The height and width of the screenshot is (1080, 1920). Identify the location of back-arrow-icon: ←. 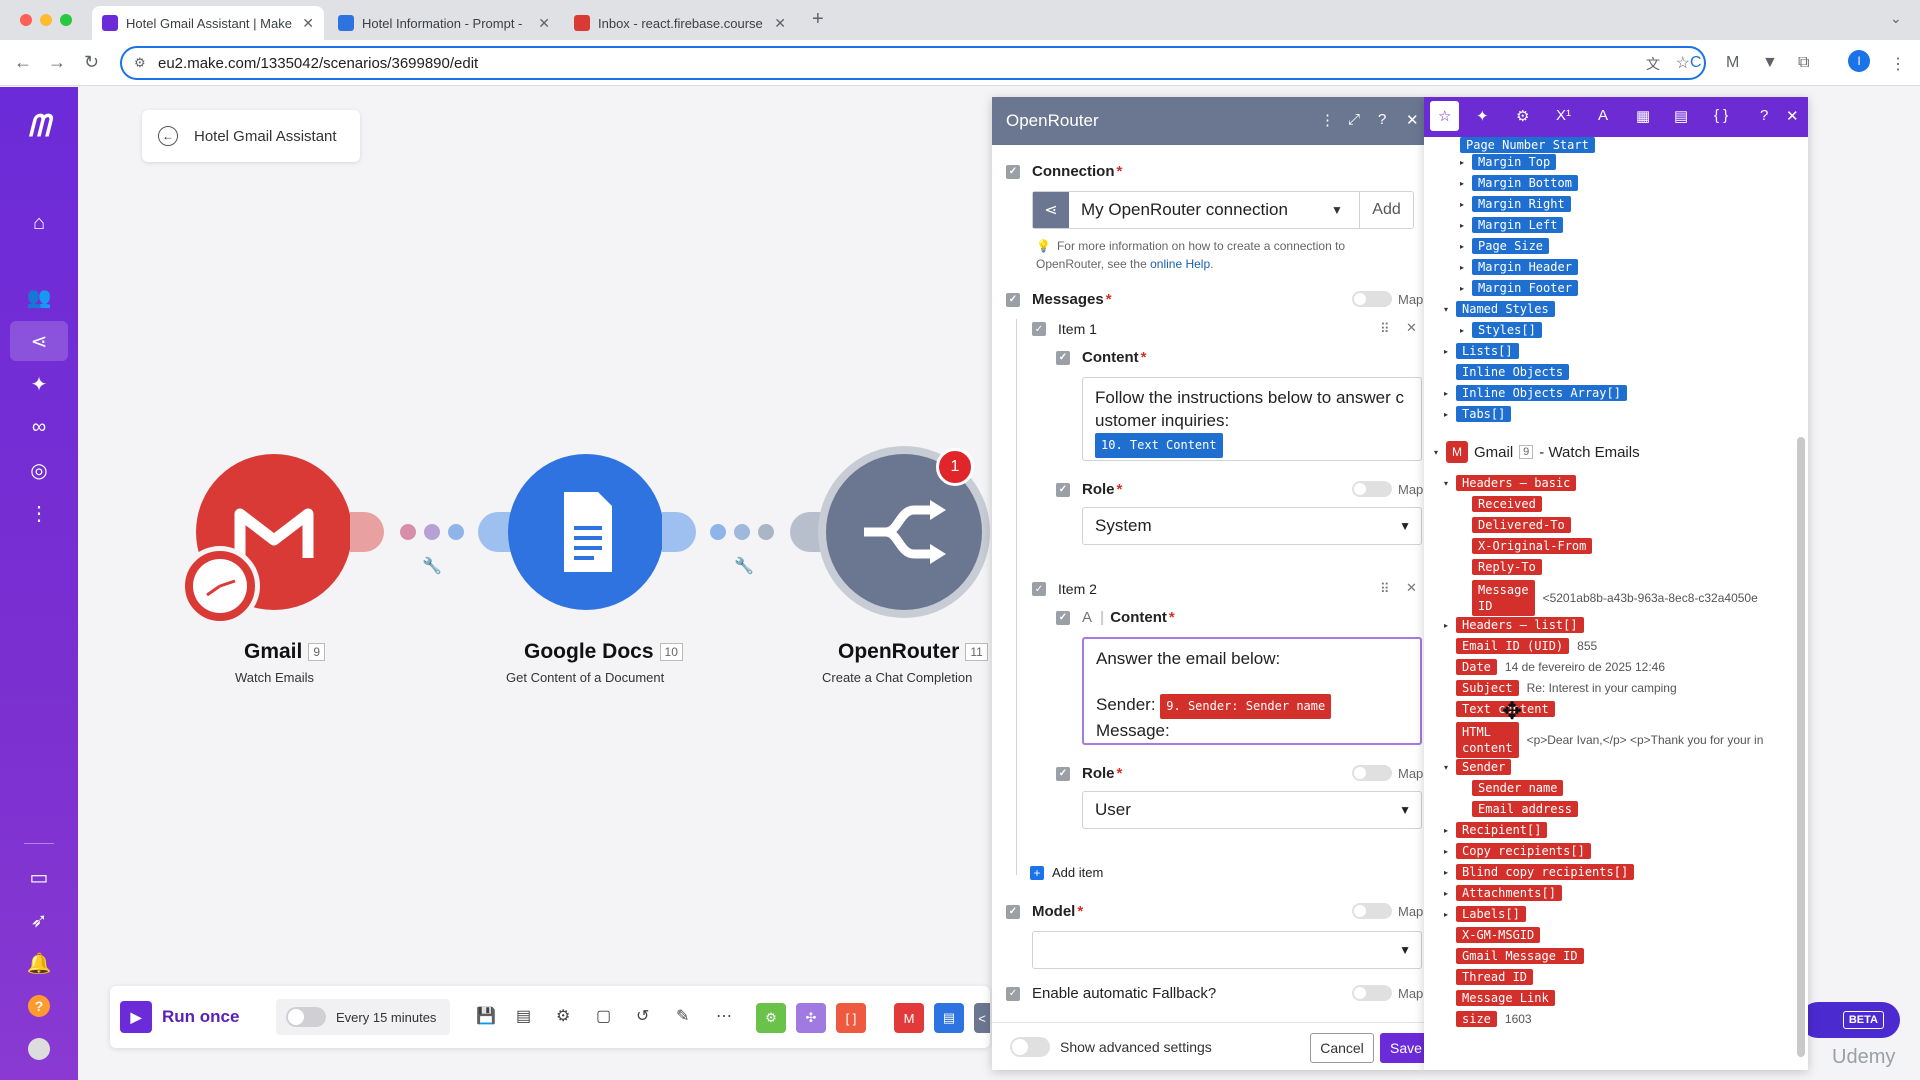
(168, 136).